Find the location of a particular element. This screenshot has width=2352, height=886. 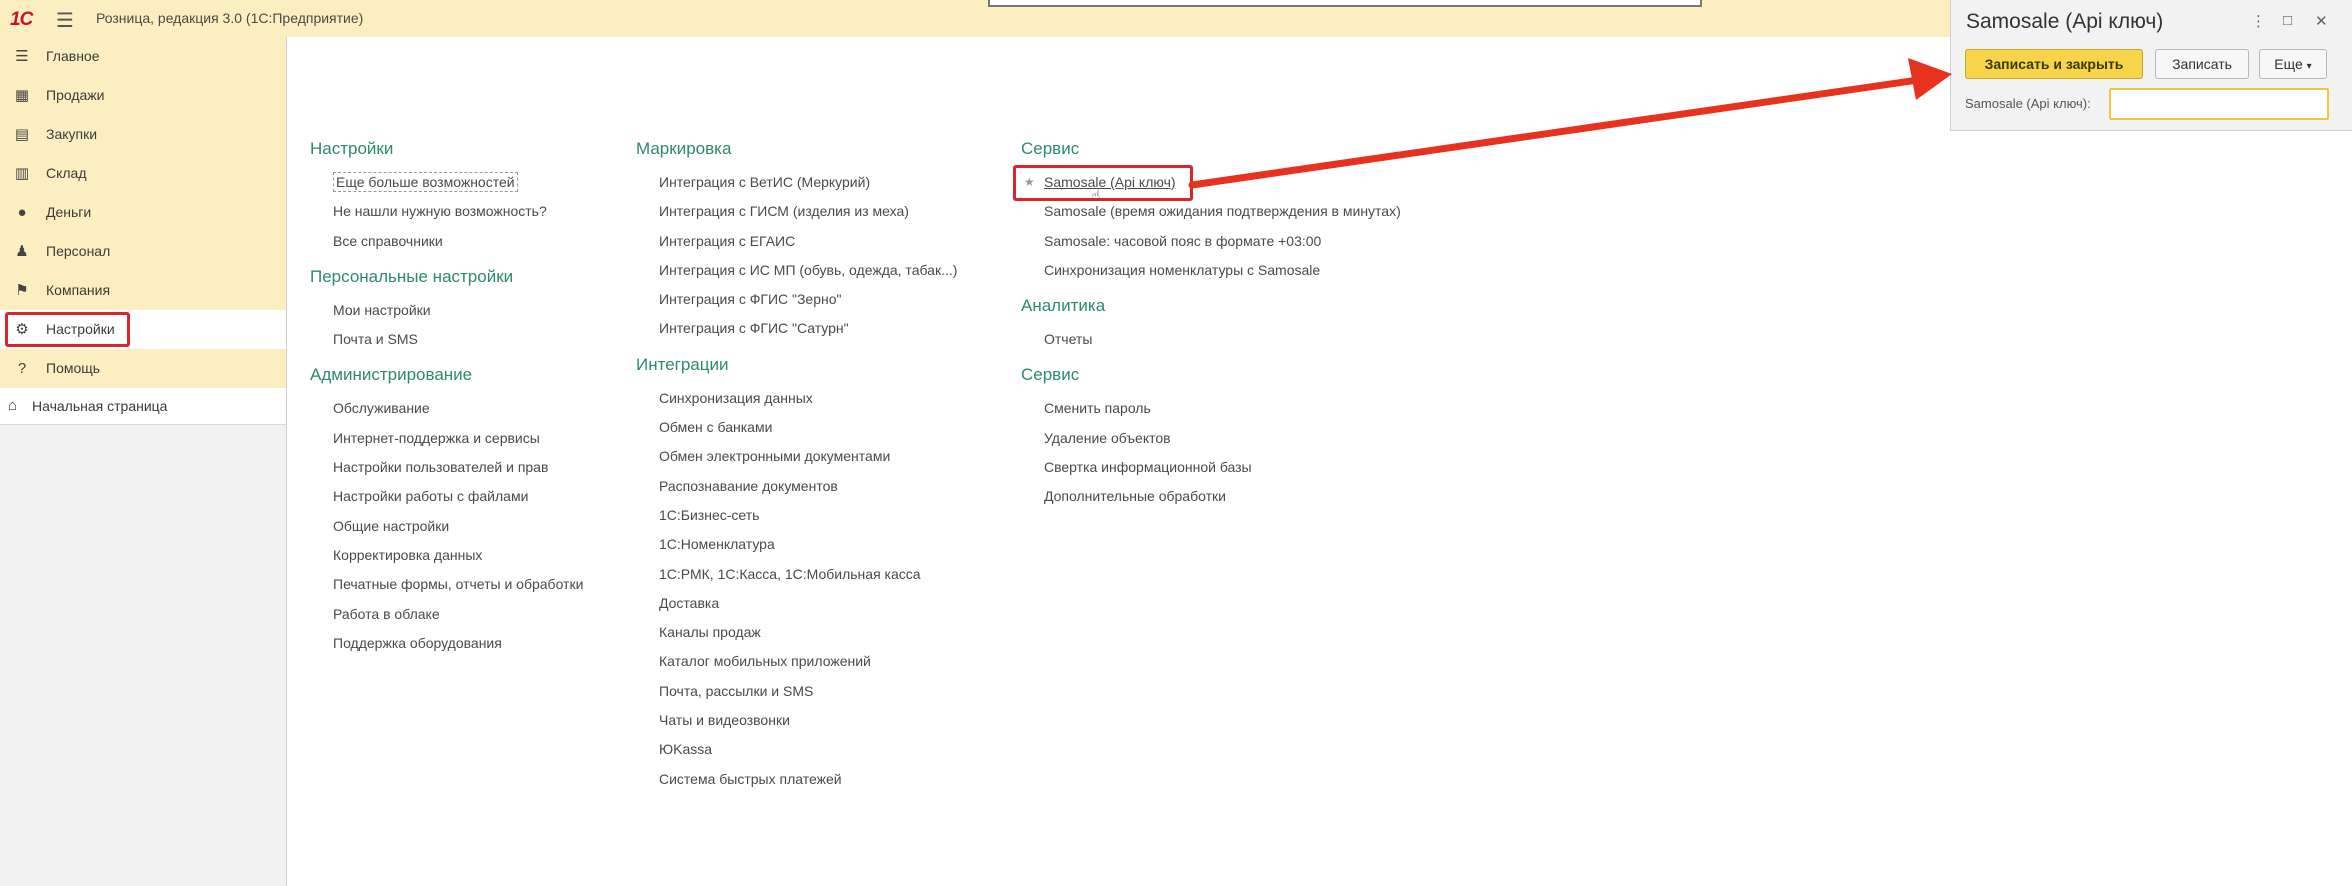

link-general-settings: Общие настройки is located at coordinates (446, 526).